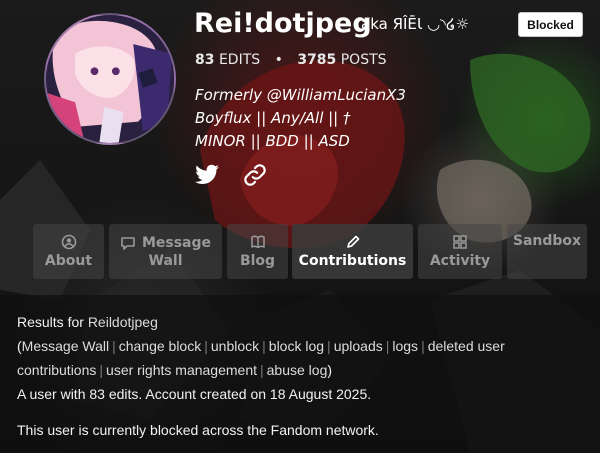  Describe the element at coordinates (352, 241) in the screenshot. I see `pencil-icon` at that location.